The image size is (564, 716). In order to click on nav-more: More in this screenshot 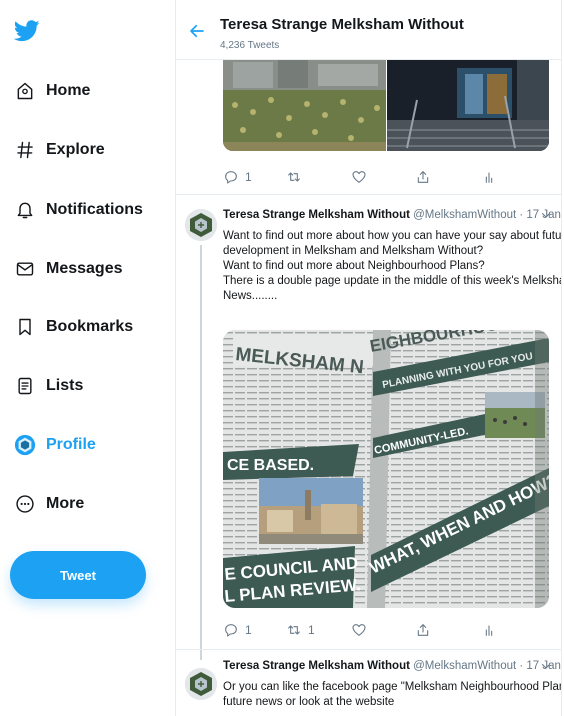, I will do `click(49, 504)`.